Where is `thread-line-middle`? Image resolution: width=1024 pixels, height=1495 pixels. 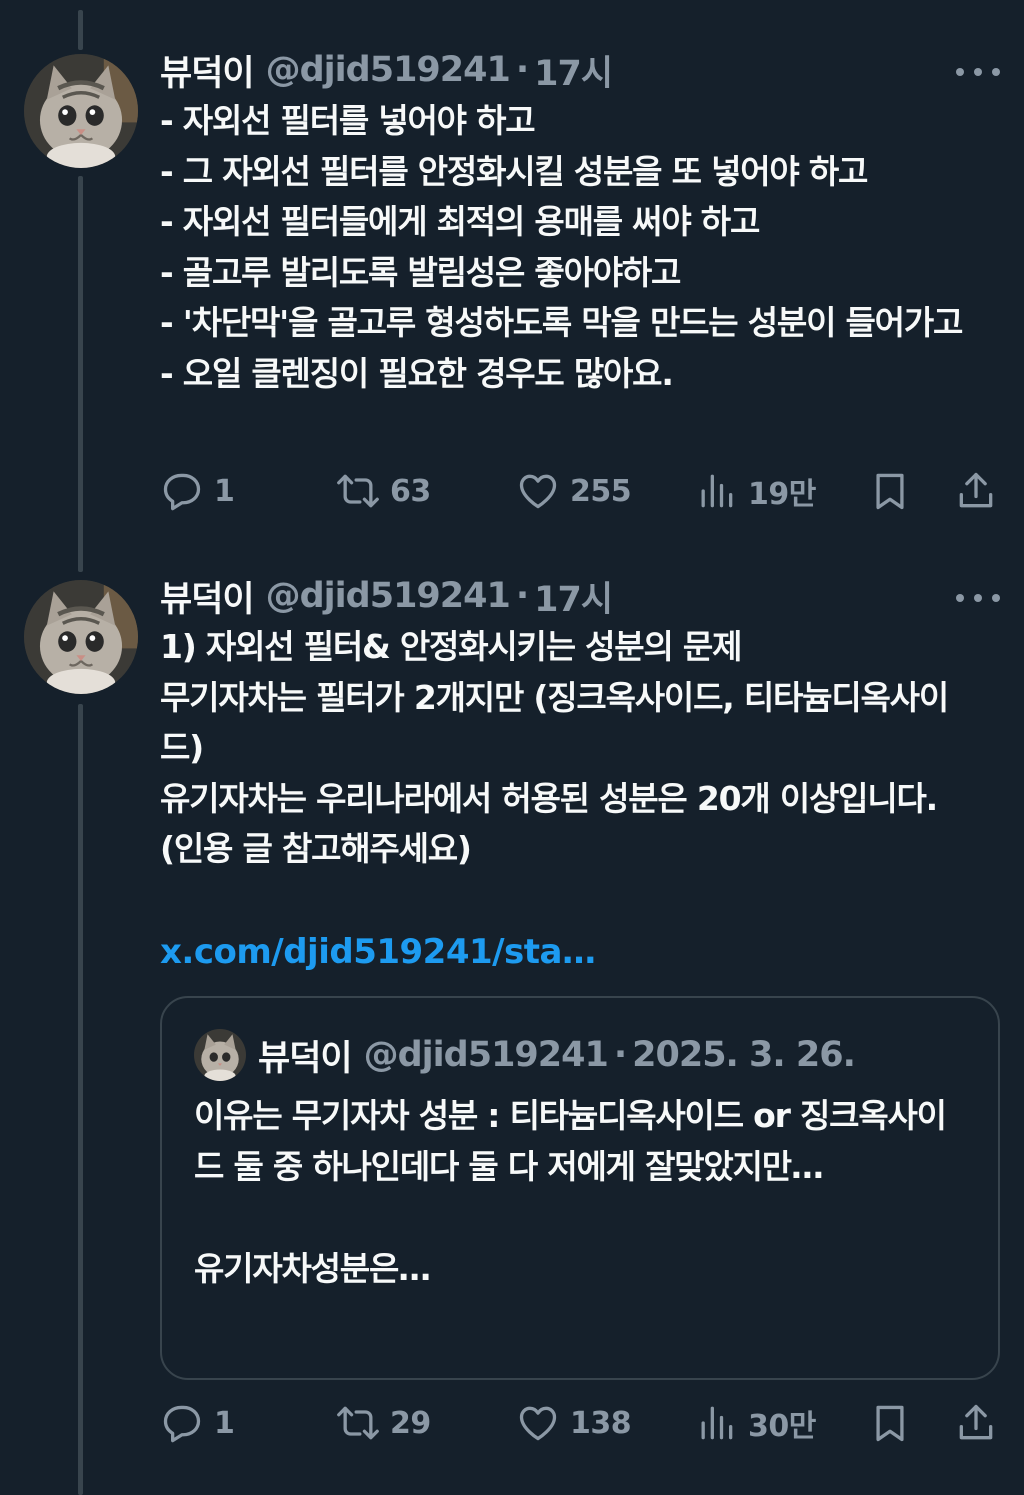
thread-line-middle is located at coordinates (80, 374).